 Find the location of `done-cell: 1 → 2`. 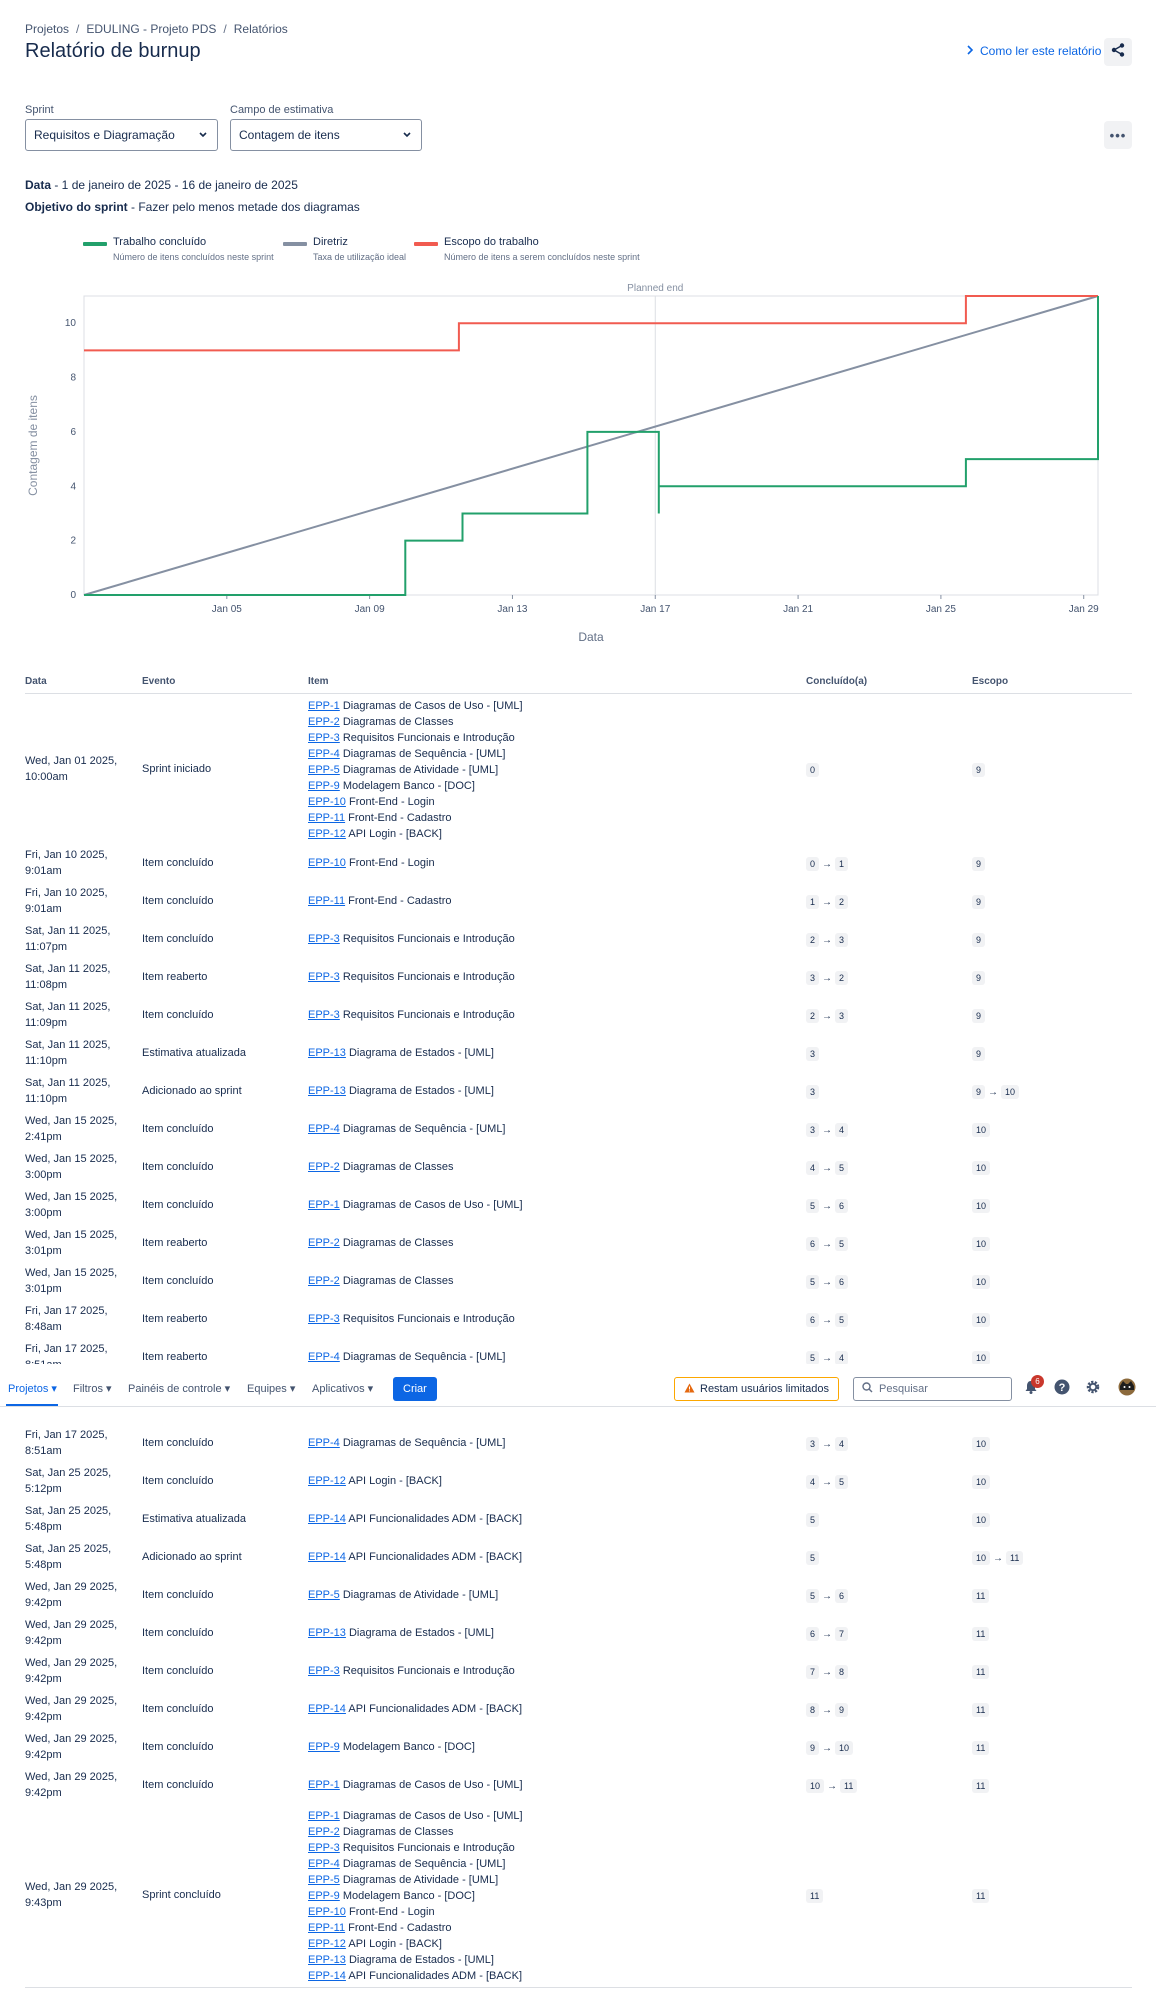

done-cell: 1 → 2 is located at coordinates (827, 902).